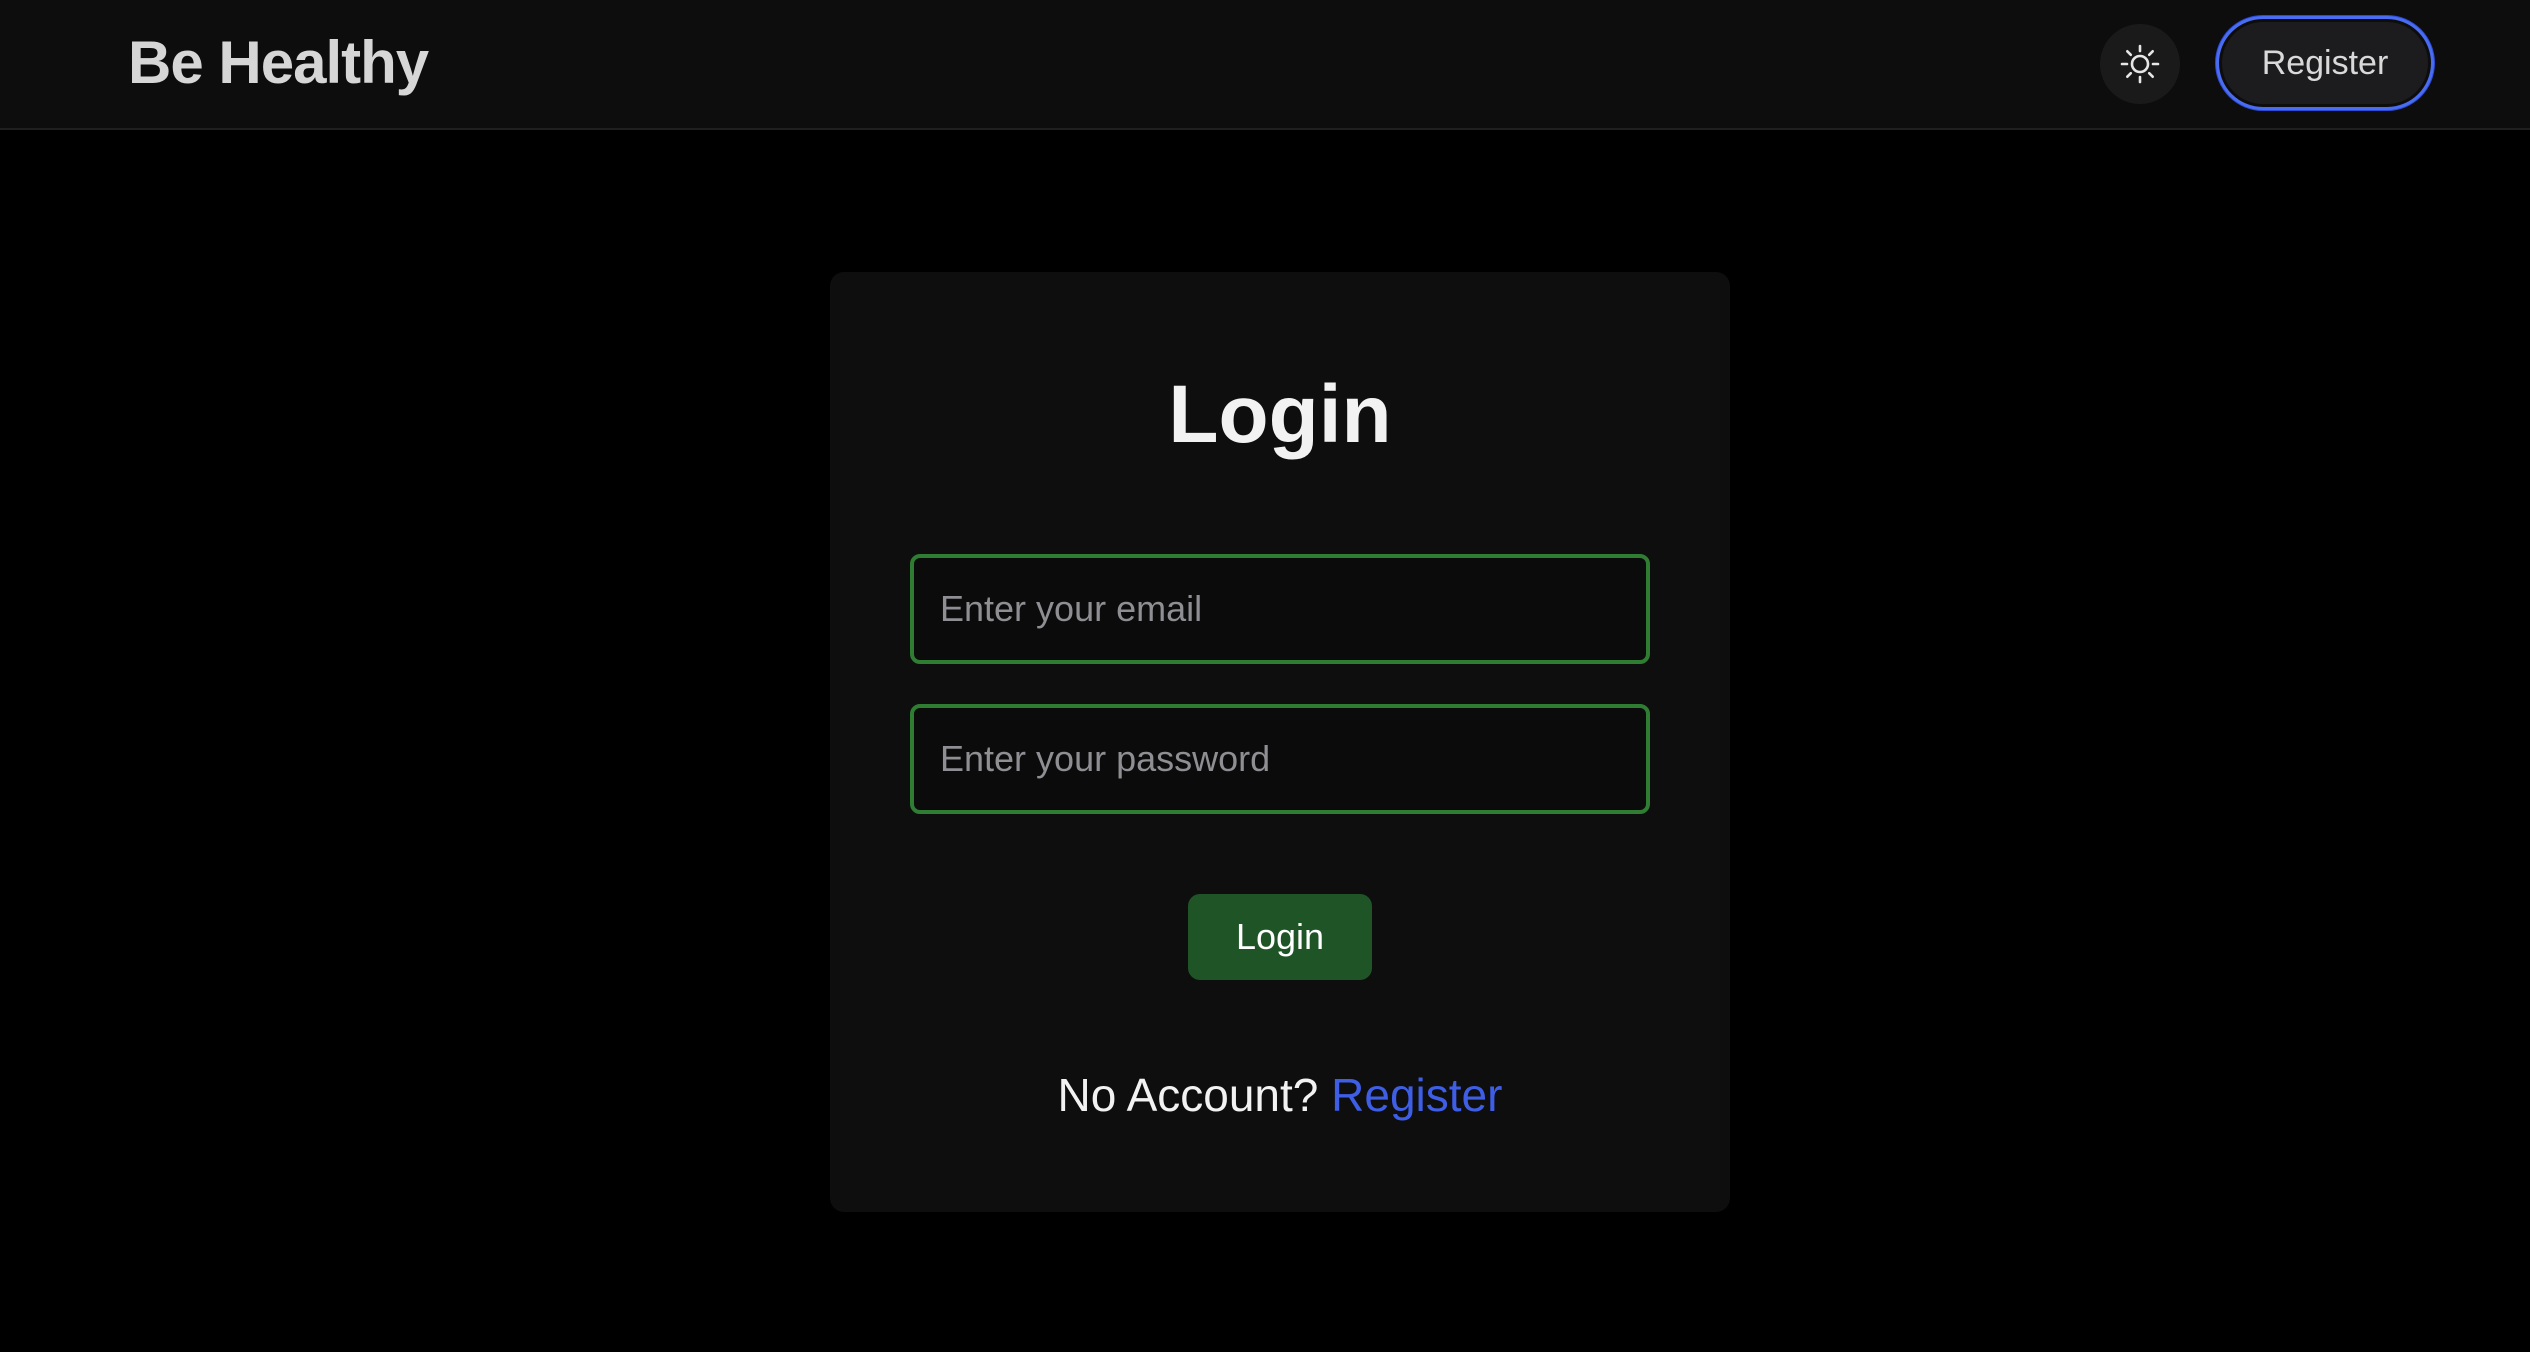 This screenshot has width=2530, height=1352. What do you see at coordinates (1188, 1095) in the screenshot?
I see `no-account-text: No Account?` at bounding box center [1188, 1095].